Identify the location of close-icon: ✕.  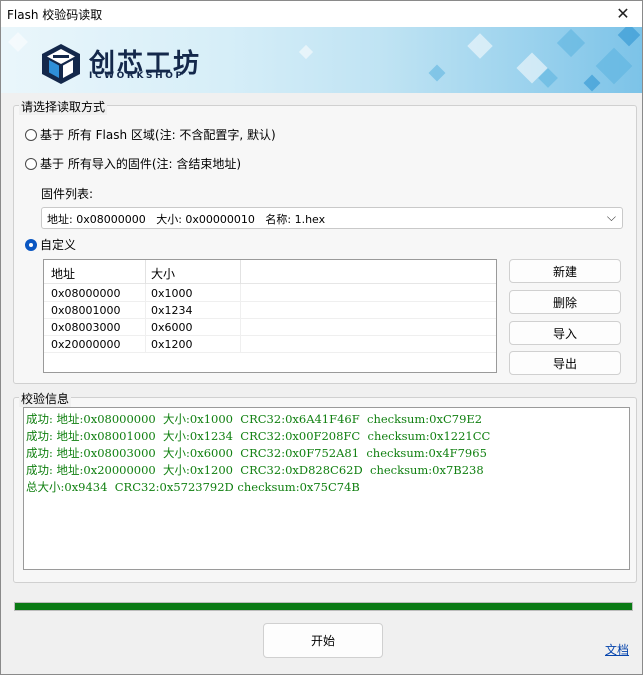
(623, 14).